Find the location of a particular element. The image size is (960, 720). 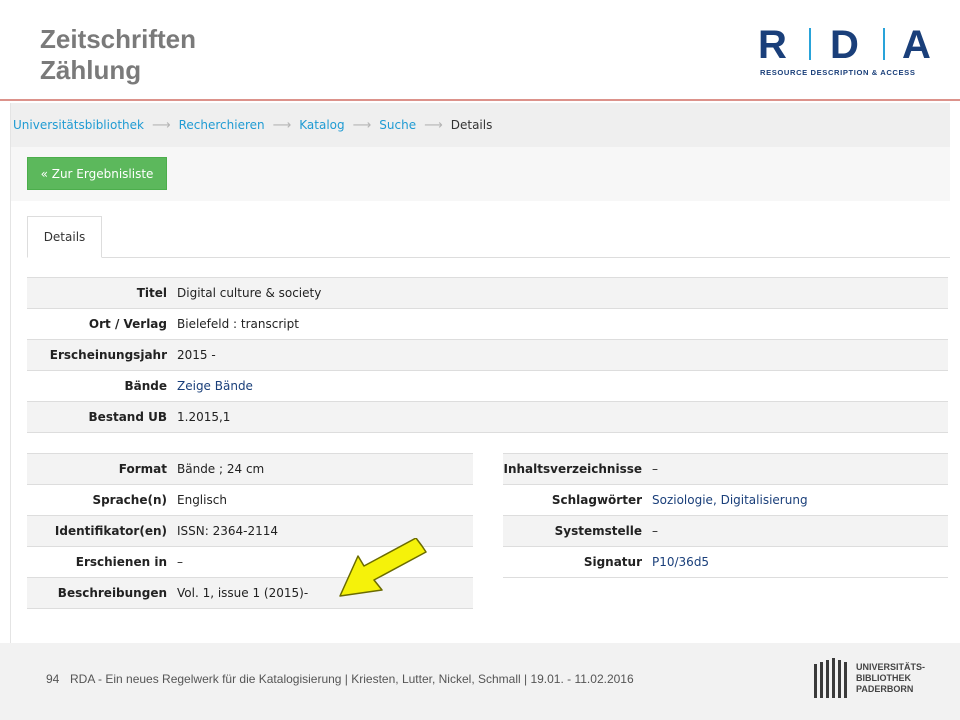

breadcrumb-current-details: Details is located at coordinates (471, 125).